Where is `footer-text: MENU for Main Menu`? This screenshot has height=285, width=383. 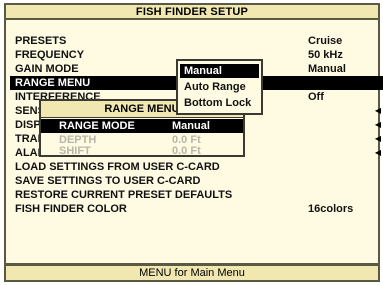
footer-text: MENU for Main Menu is located at coordinates (192, 273).